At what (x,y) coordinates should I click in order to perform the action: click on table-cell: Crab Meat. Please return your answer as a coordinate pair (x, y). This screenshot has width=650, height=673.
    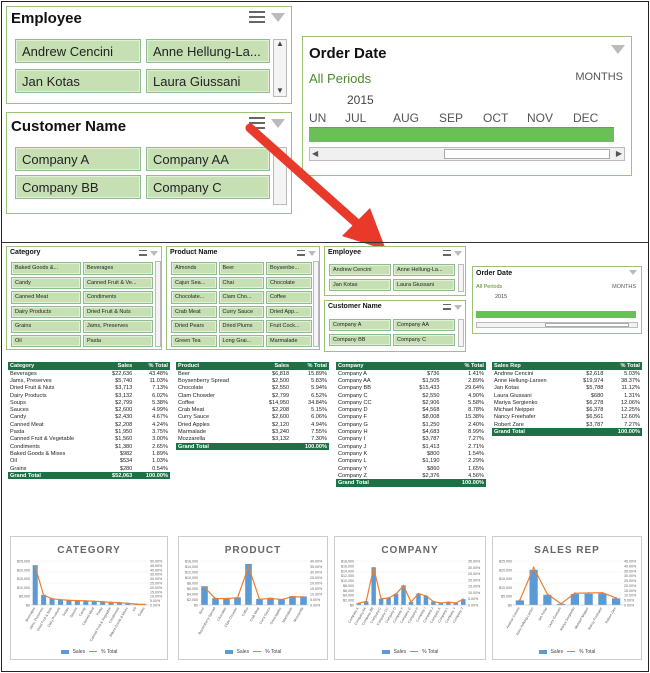
    Looking at the image, I should click on (191, 410).